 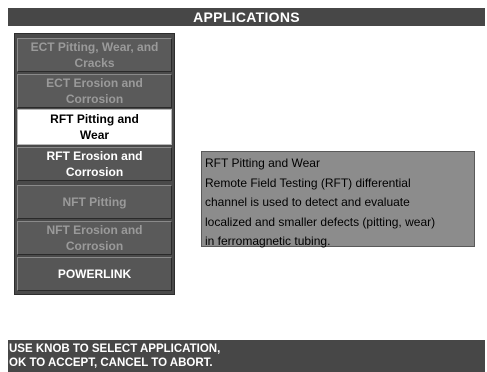 I want to click on app-item-label: ECT Pitting, Wear, and Cracks, so click(x=94, y=55).